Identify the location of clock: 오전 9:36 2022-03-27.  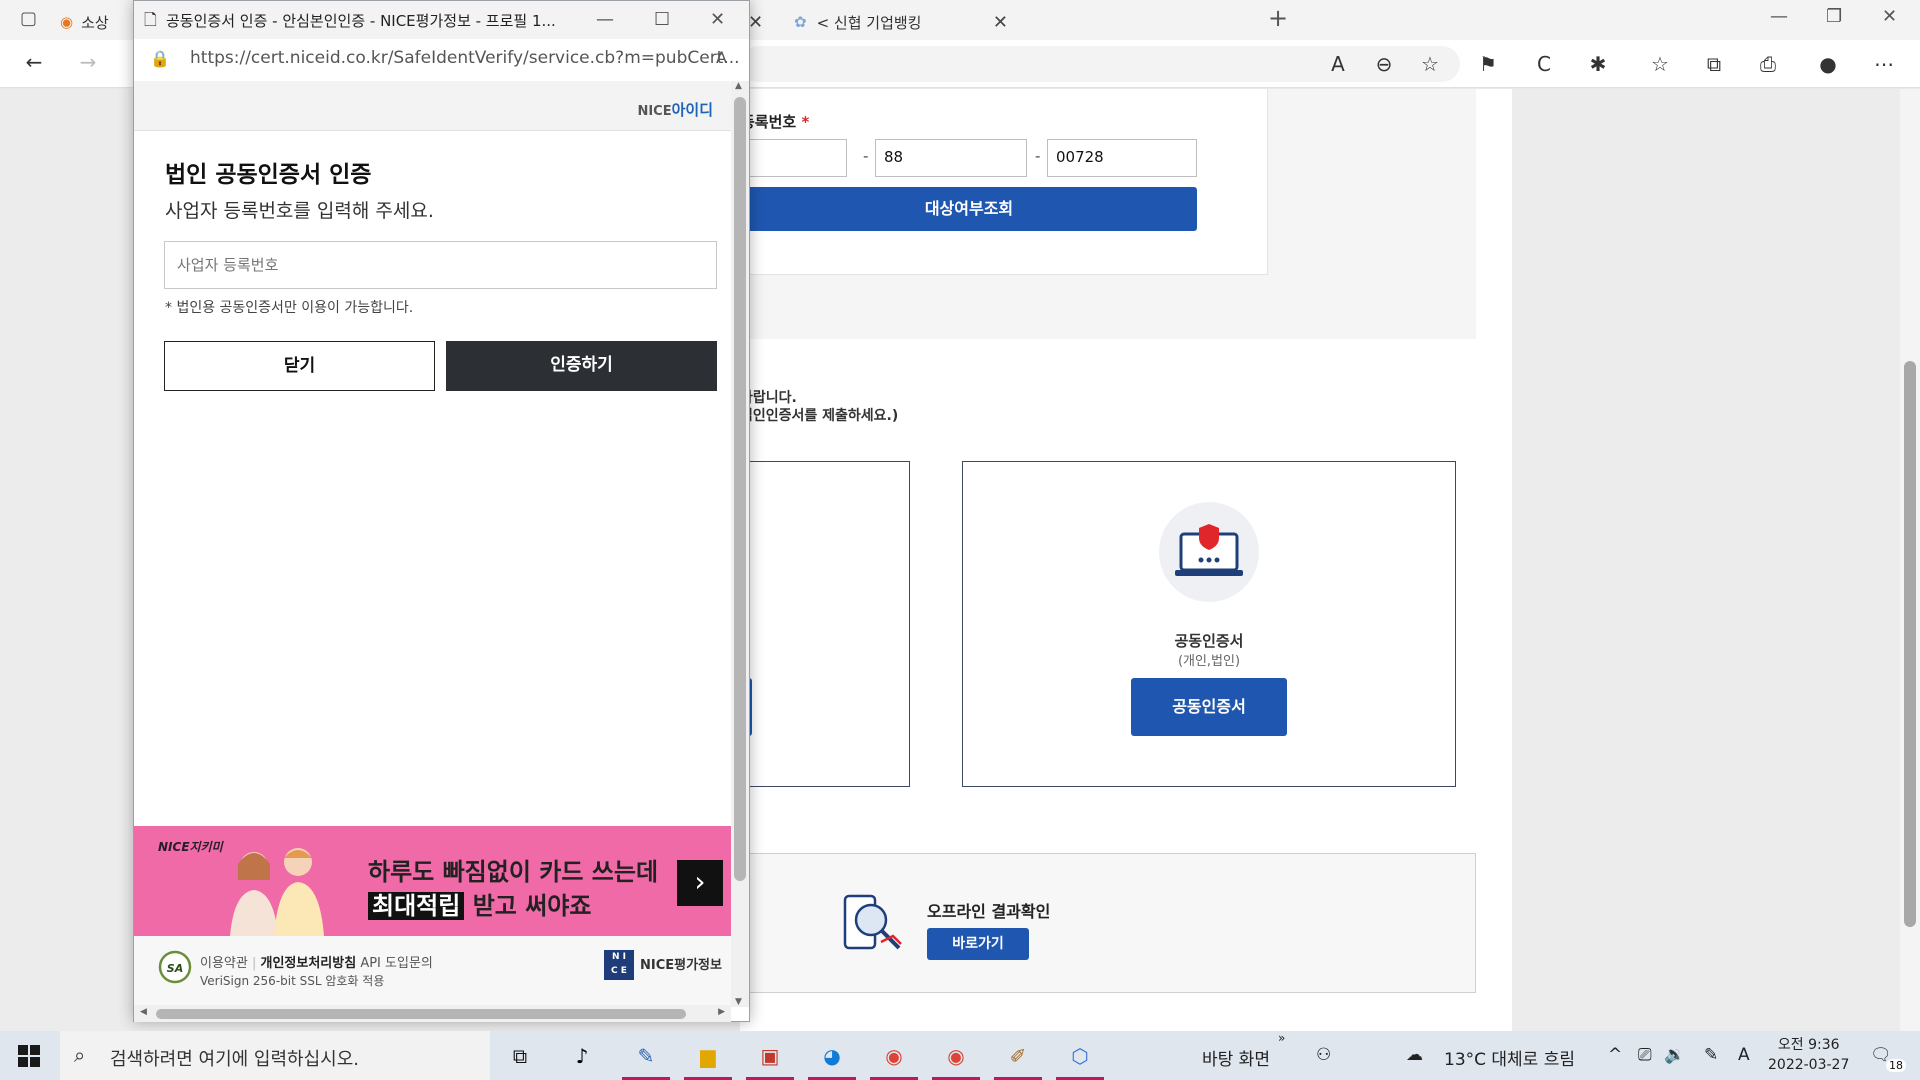
(1808, 1055).